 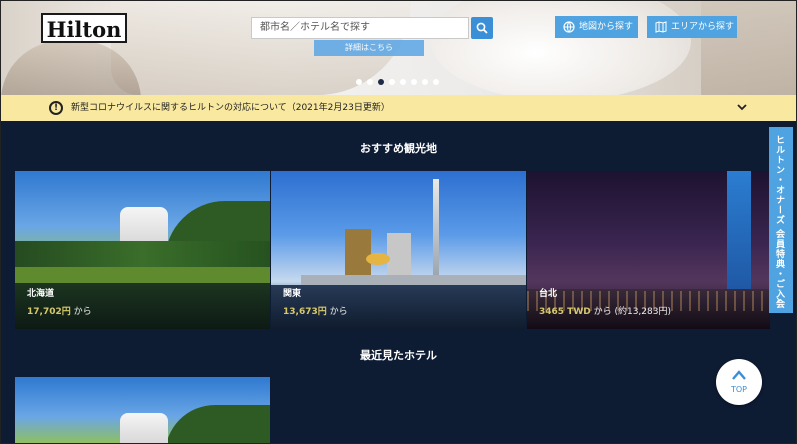 What do you see at coordinates (605, 312) in the screenshot?
I see `destination-price: 3465 TWD から (約13,283円)` at bounding box center [605, 312].